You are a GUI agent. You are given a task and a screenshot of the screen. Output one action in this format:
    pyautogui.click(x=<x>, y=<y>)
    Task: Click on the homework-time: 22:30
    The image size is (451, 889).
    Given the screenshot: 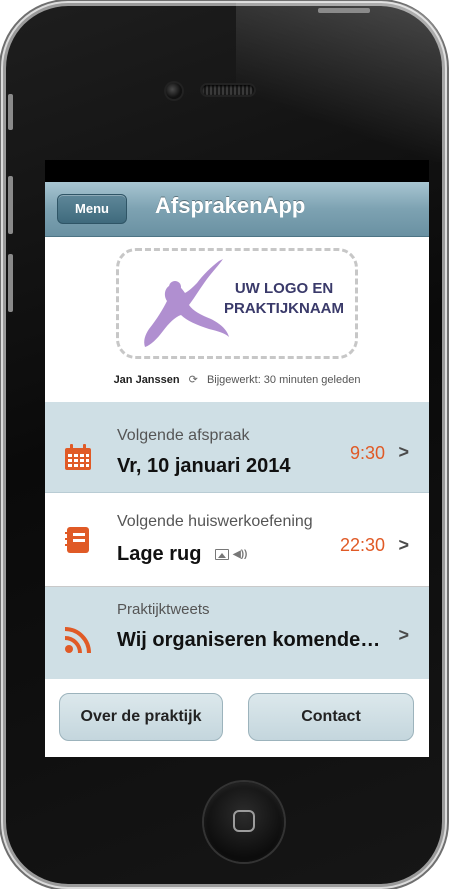 What is the action you would take?
    pyautogui.click(x=362, y=545)
    